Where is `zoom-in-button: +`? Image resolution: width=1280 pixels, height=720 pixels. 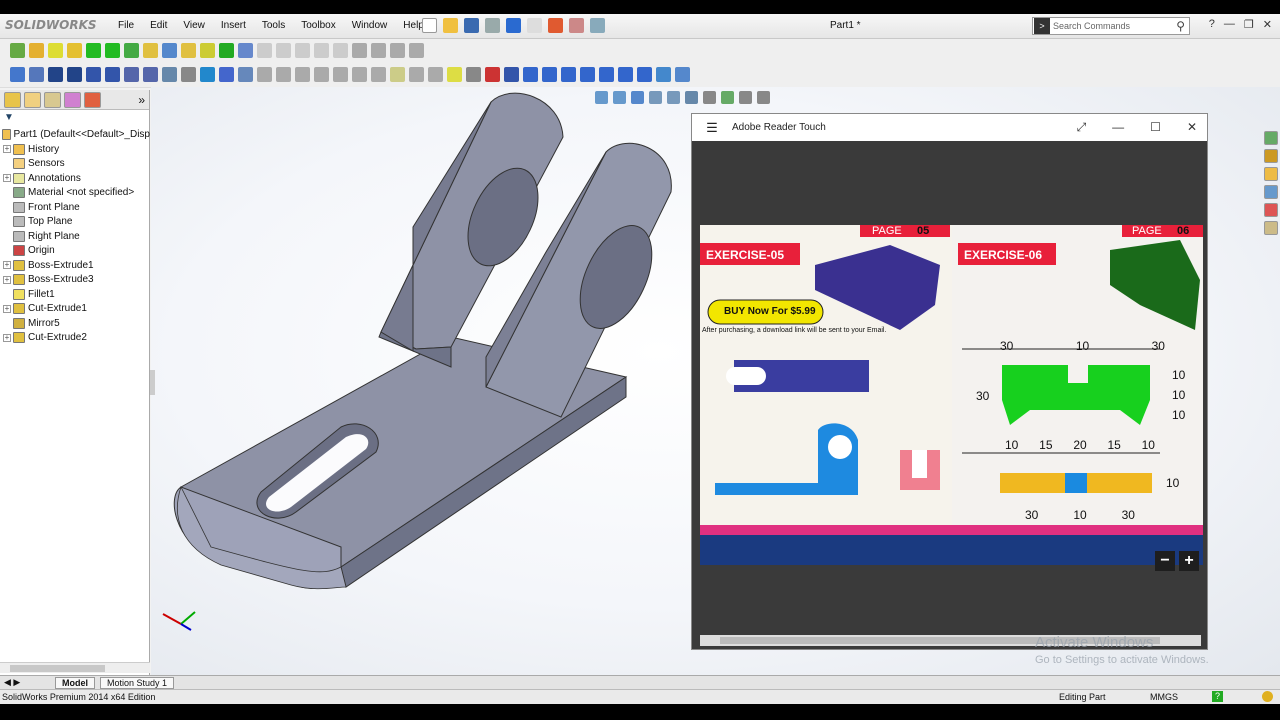 zoom-in-button: + is located at coordinates (1189, 561).